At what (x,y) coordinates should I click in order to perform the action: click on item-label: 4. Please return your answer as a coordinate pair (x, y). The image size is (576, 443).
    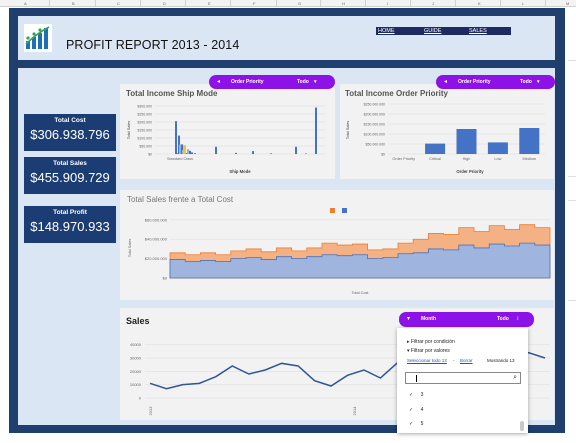
    Looking at the image, I should click on (422, 410).